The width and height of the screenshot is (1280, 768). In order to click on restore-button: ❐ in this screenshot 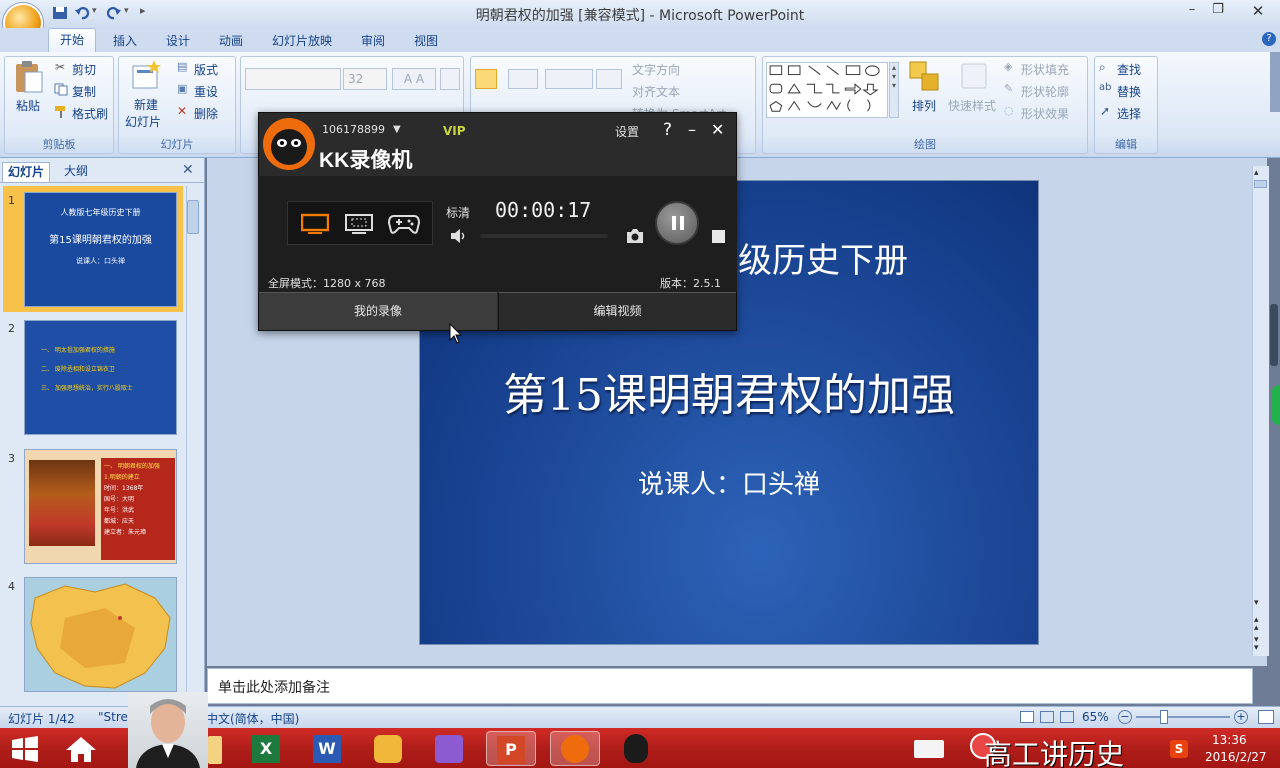, I will do `click(1218, 11)`.